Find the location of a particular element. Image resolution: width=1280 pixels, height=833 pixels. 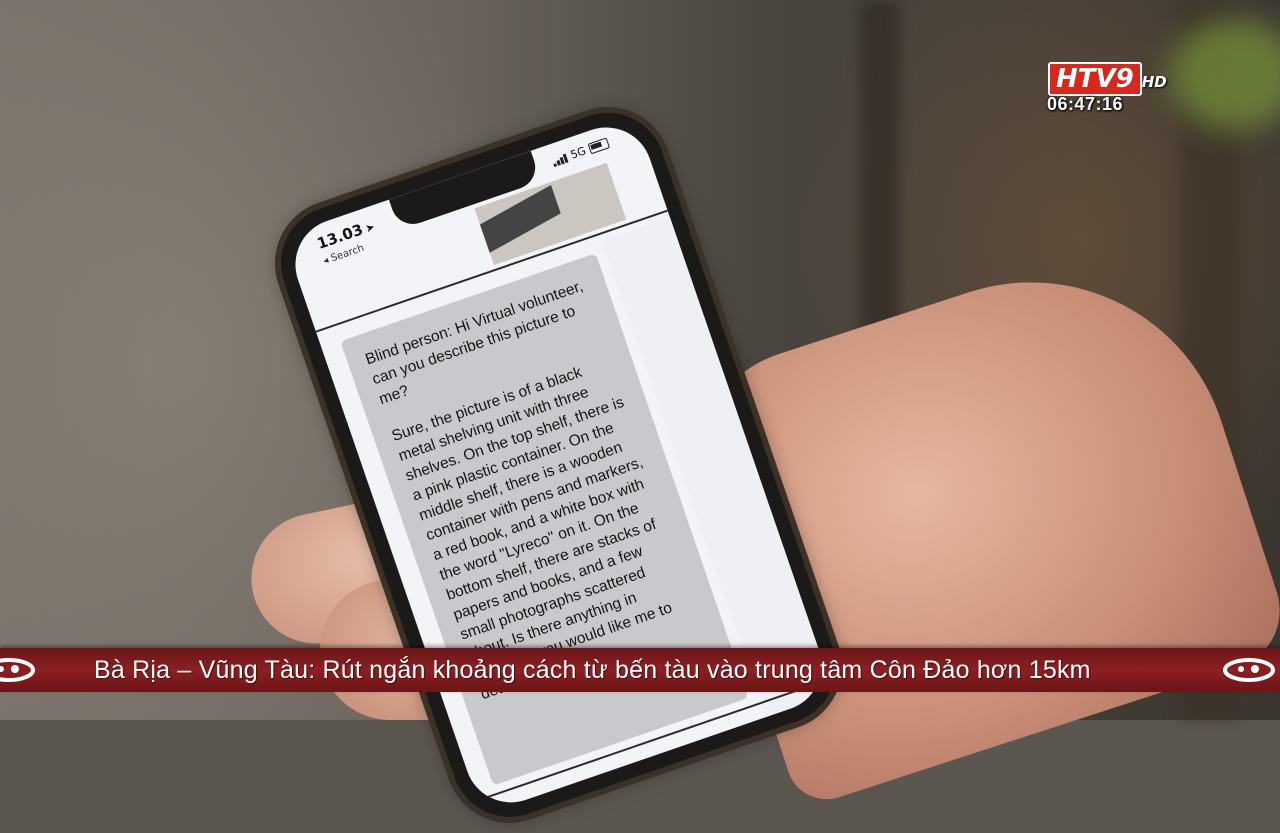

channel-logo: HTV9 HD is located at coordinates (1123, 79).